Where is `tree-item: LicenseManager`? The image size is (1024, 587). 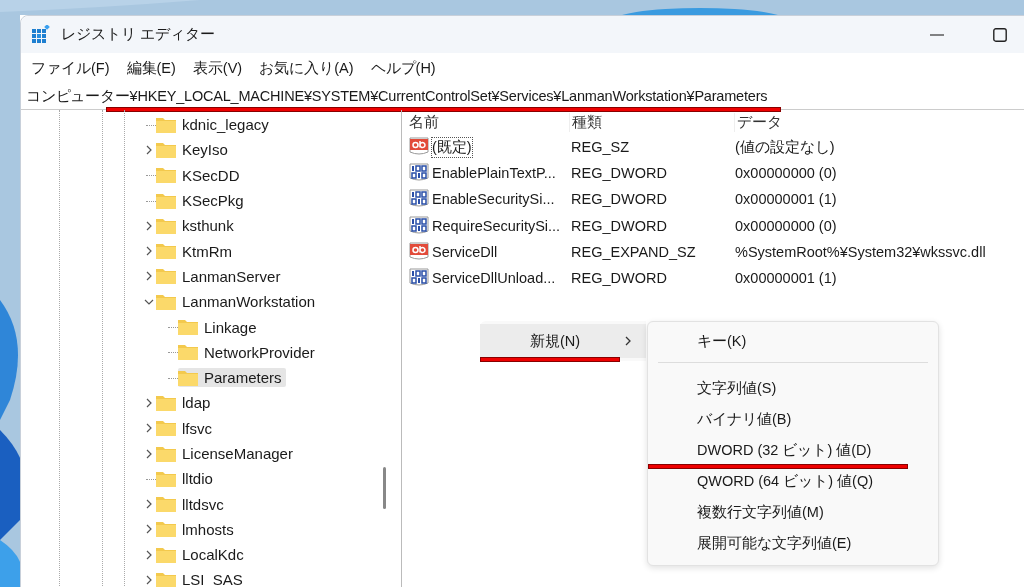 tree-item: LicenseManager is located at coordinates (226, 453).